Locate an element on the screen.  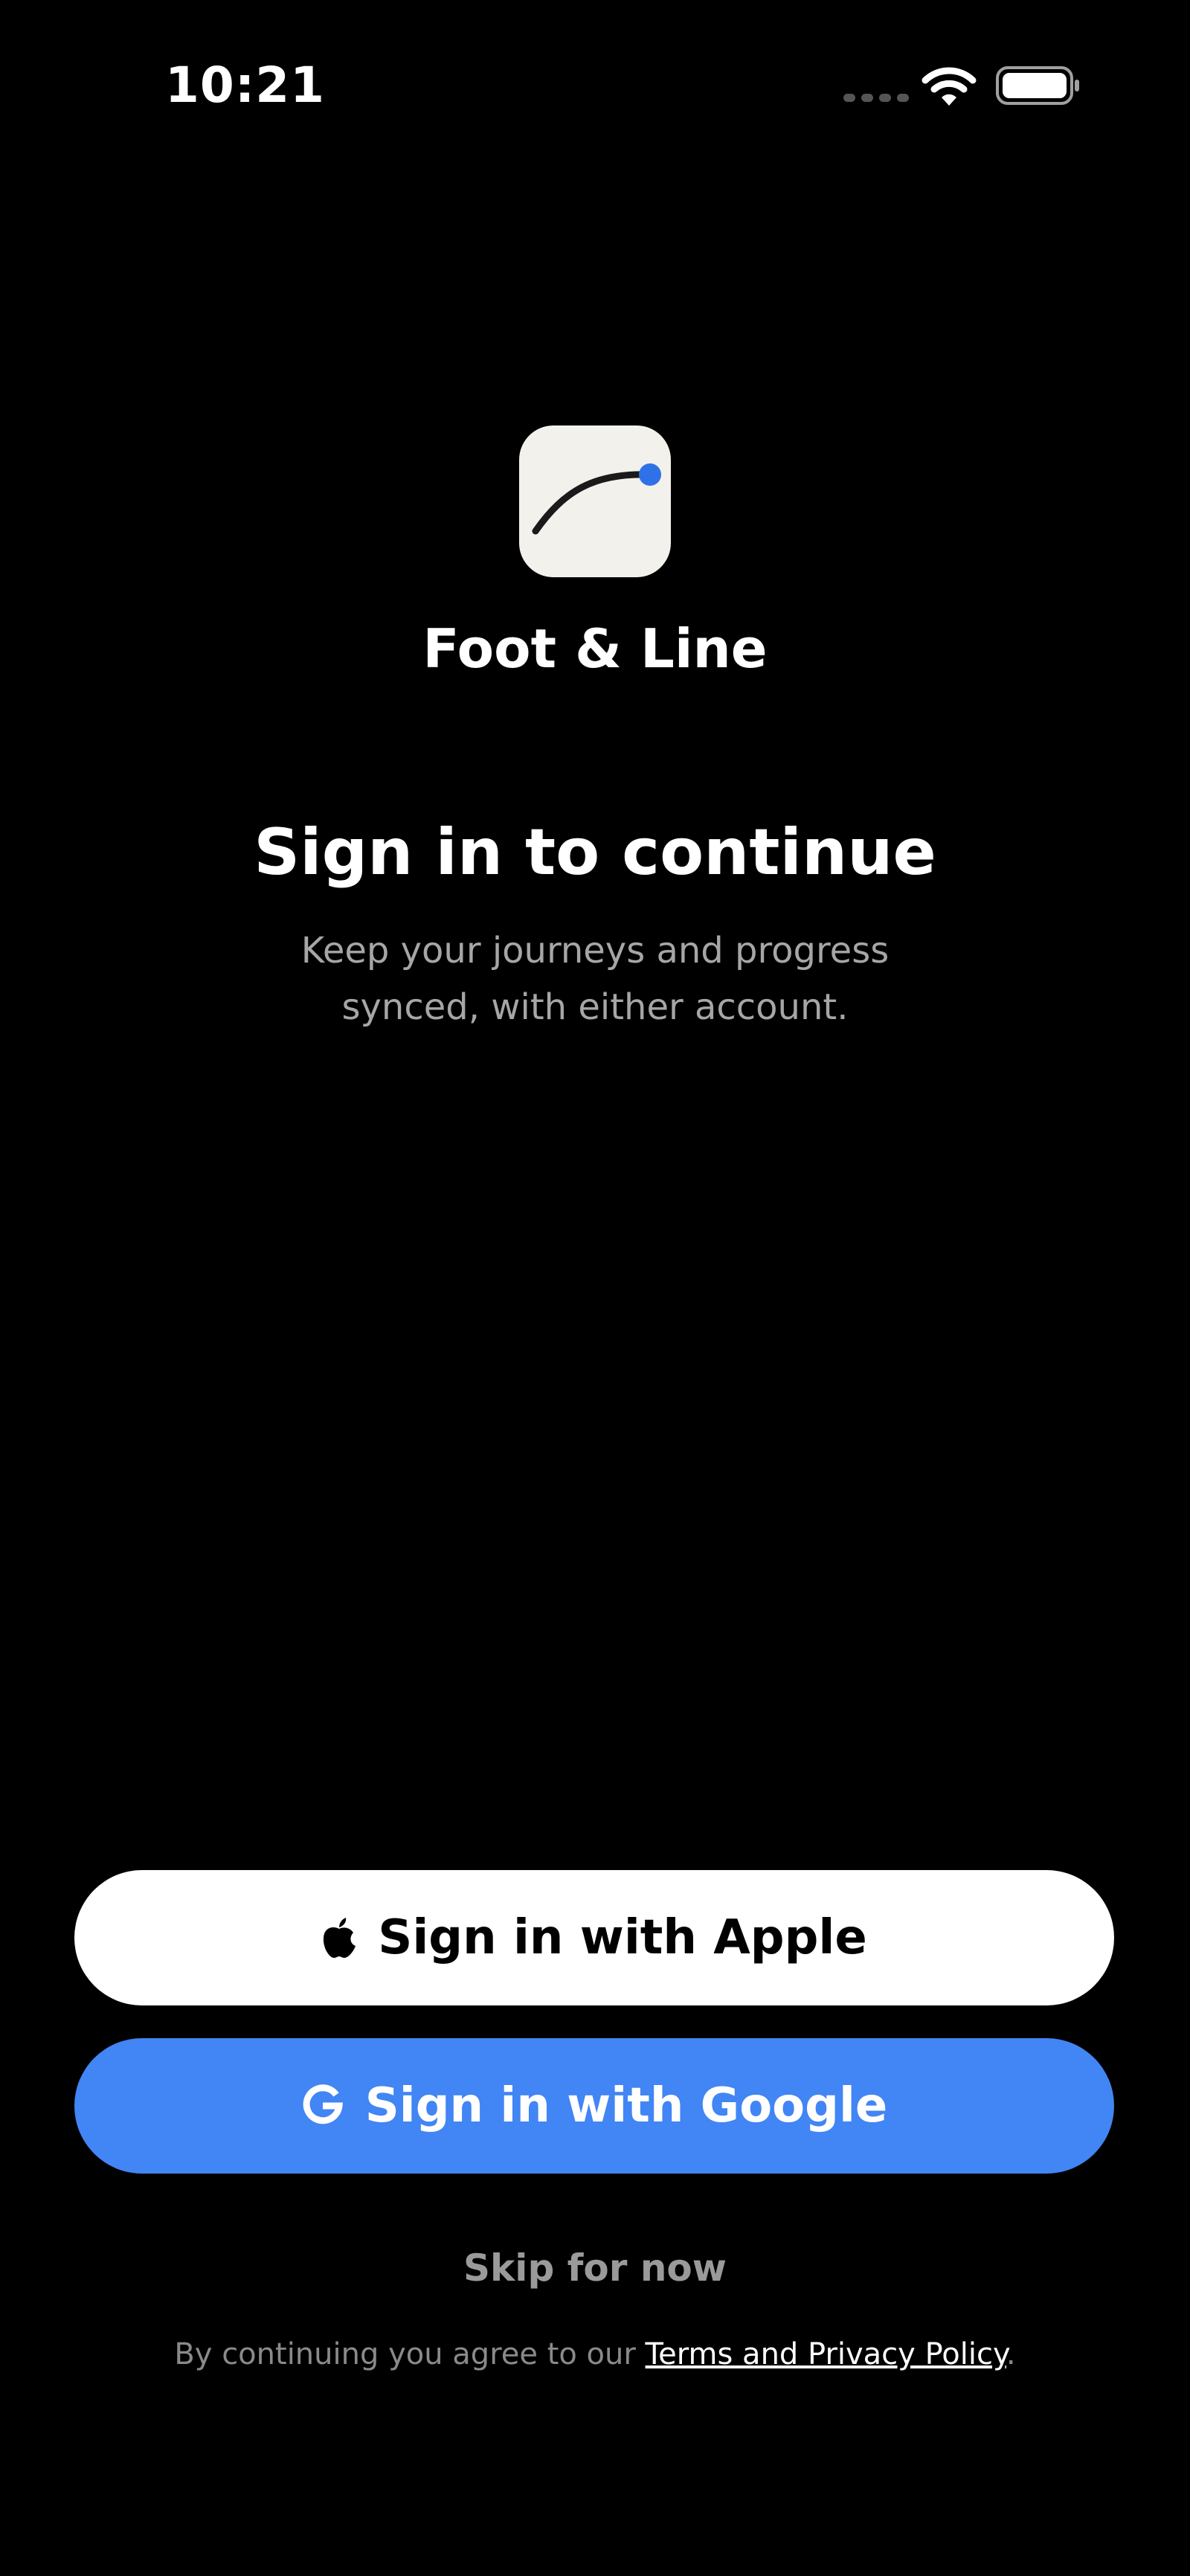
app-logo is located at coordinates (595, 501).